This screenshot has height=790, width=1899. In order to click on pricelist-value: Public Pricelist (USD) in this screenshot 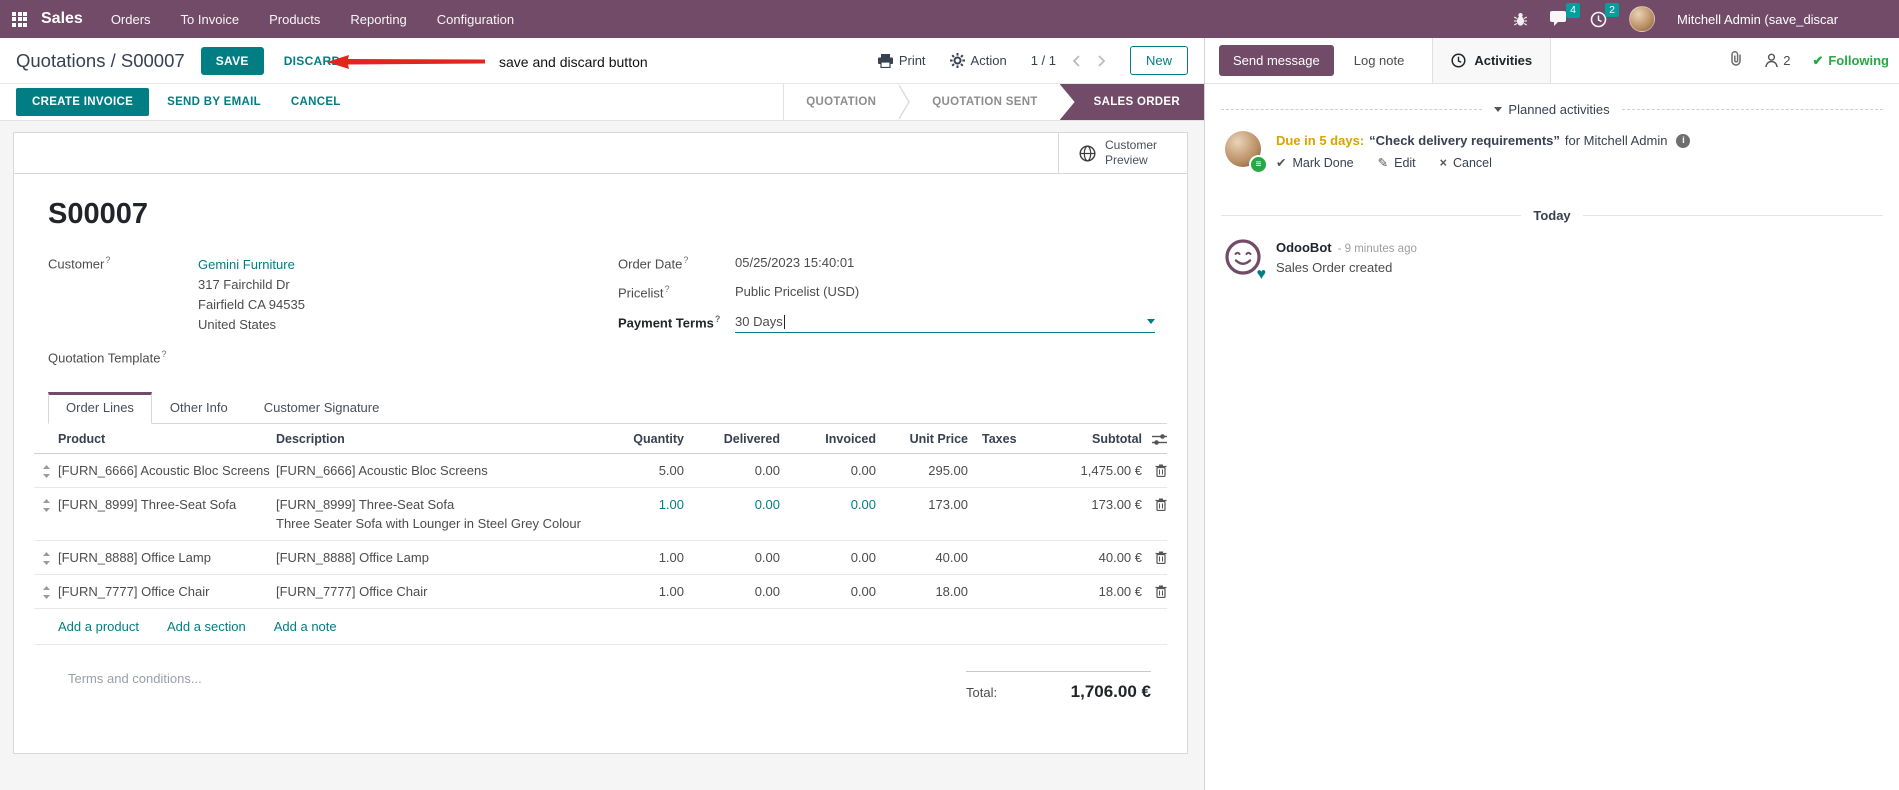, I will do `click(797, 292)`.